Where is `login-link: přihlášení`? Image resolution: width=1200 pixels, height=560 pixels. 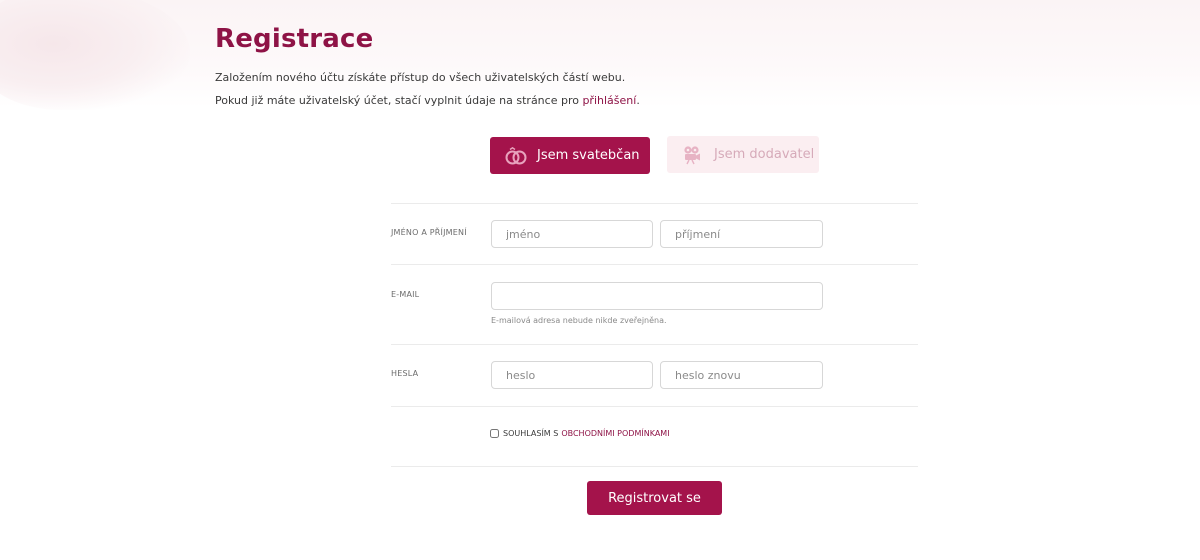
login-link: přihlášení is located at coordinates (609, 100).